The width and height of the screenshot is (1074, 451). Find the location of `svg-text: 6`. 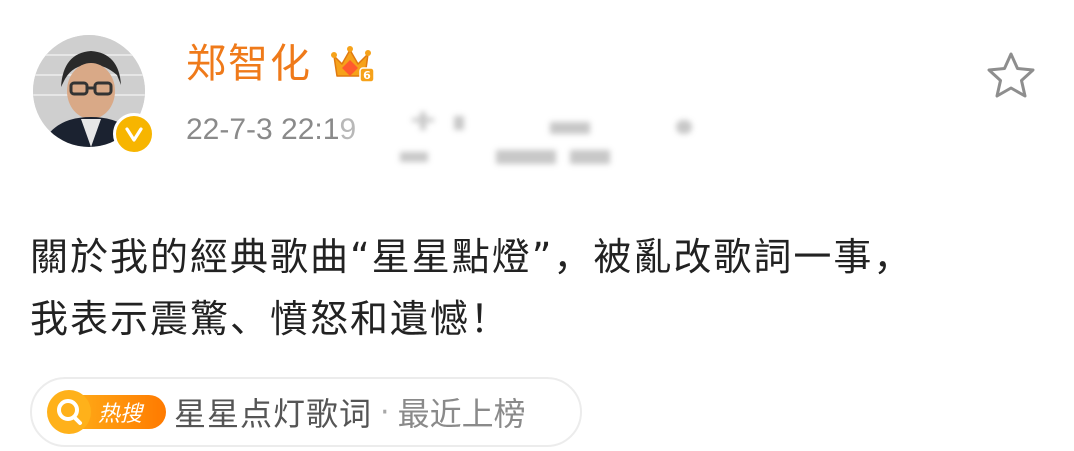

svg-text: 6 is located at coordinates (367, 75).